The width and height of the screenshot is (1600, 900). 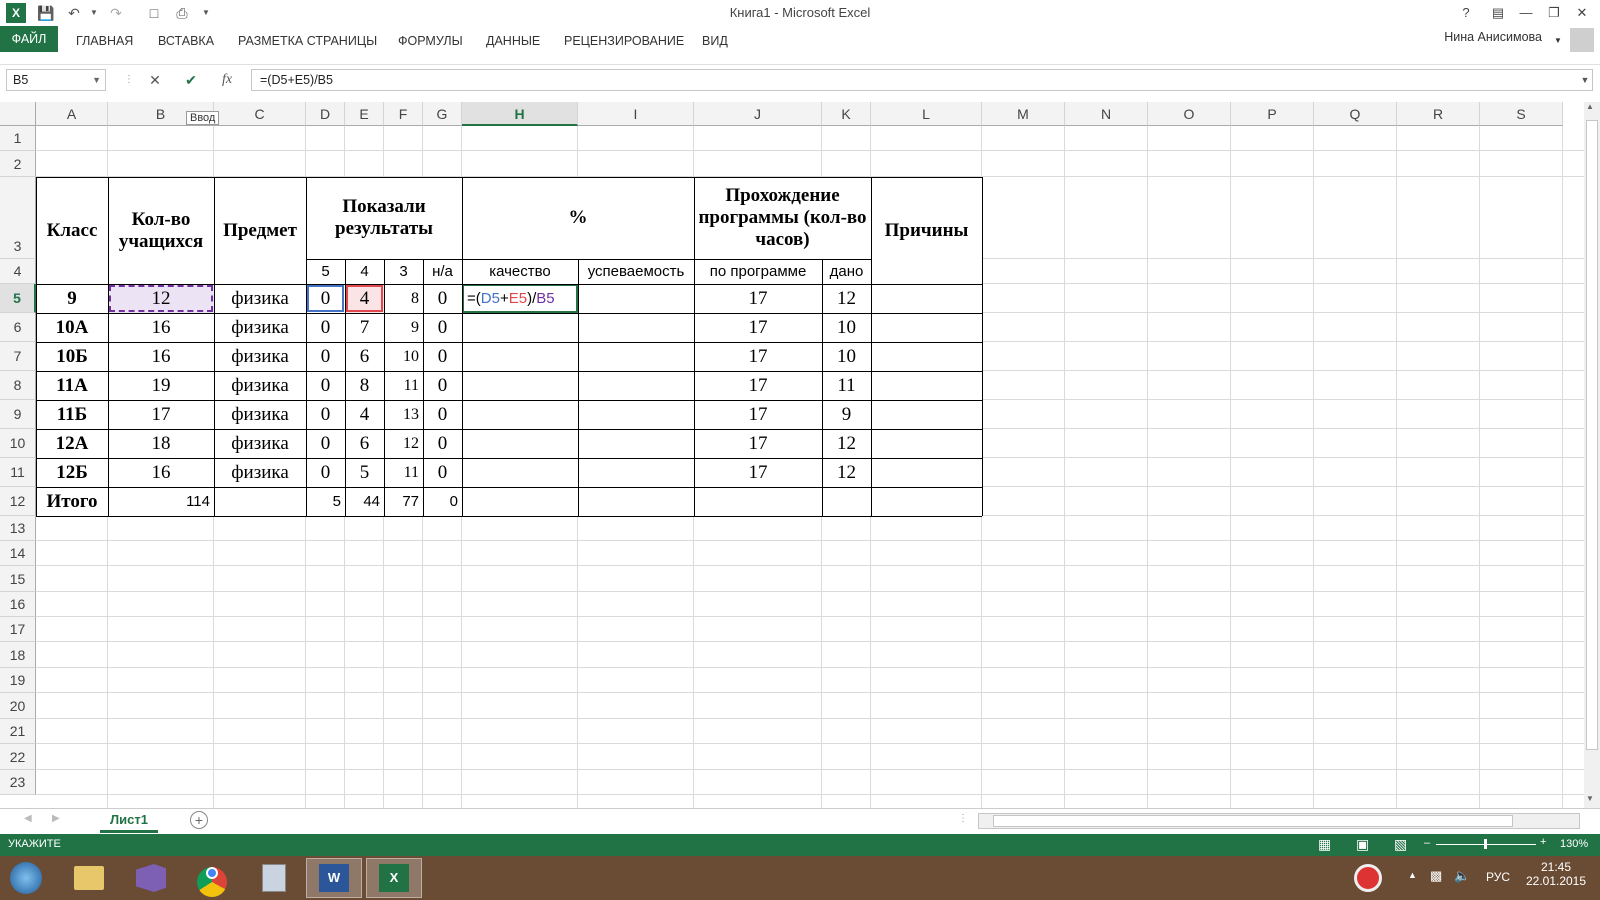 I want to click on header-count: Кол-во учащихся, so click(x=161, y=230).